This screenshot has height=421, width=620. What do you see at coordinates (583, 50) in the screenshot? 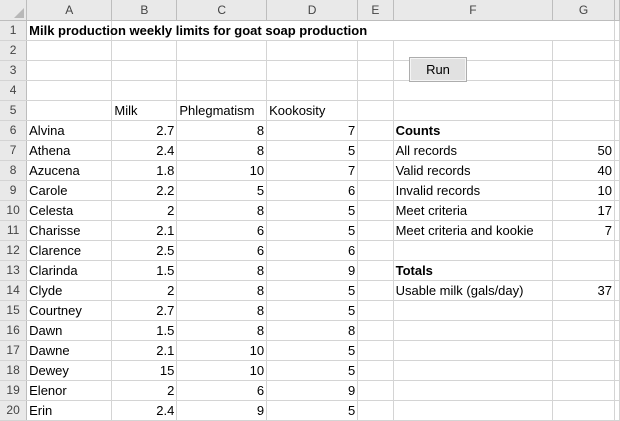
I see `cell-g2` at bounding box center [583, 50].